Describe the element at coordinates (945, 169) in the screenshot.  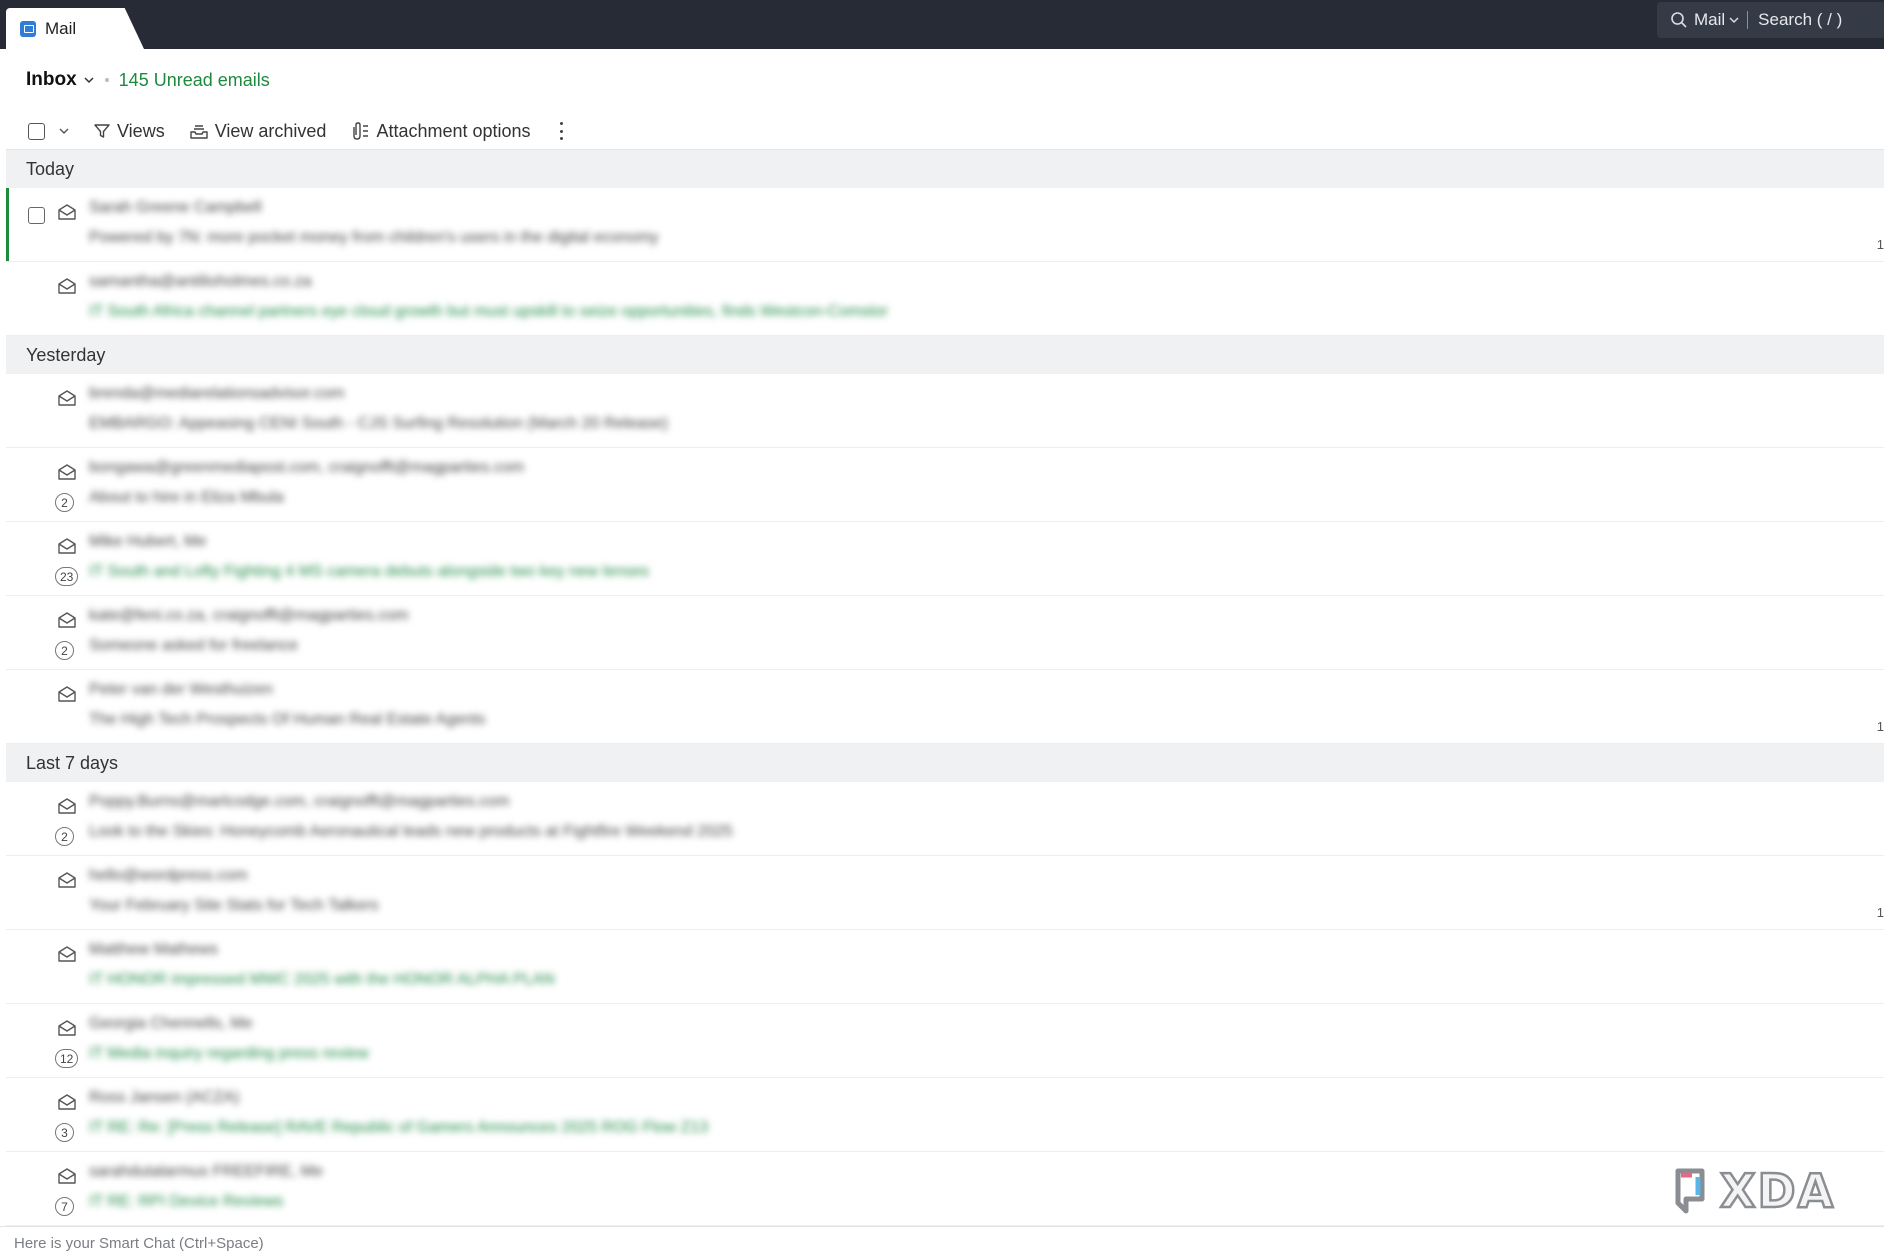
I see `group-header: Today` at that location.